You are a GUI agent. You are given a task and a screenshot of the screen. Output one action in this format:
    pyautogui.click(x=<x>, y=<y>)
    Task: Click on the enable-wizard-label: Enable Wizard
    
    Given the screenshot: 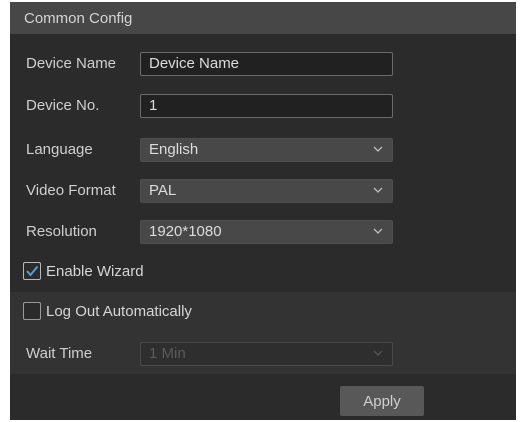 What is the action you would take?
    pyautogui.click(x=95, y=271)
    